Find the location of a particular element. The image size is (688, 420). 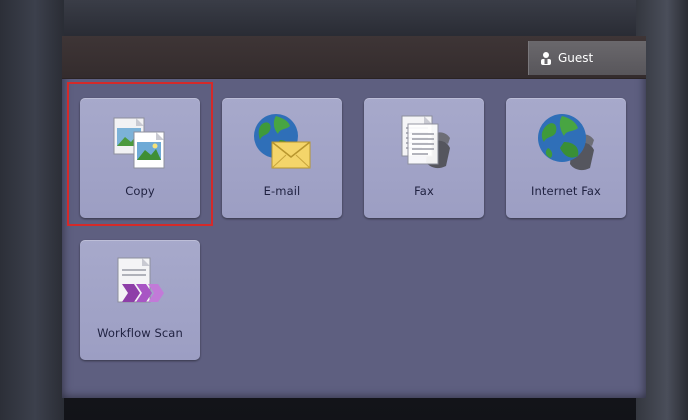

workflow-scan-icon is located at coordinates (140, 280).